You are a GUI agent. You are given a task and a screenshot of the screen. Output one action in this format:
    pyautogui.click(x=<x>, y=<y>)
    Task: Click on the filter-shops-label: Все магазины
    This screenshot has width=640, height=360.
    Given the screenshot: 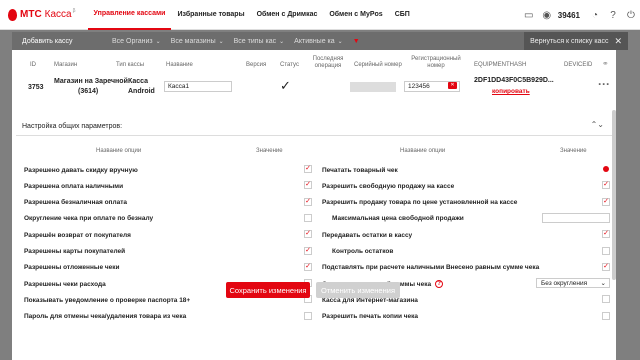 What is the action you would take?
    pyautogui.click(x=193, y=41)
    